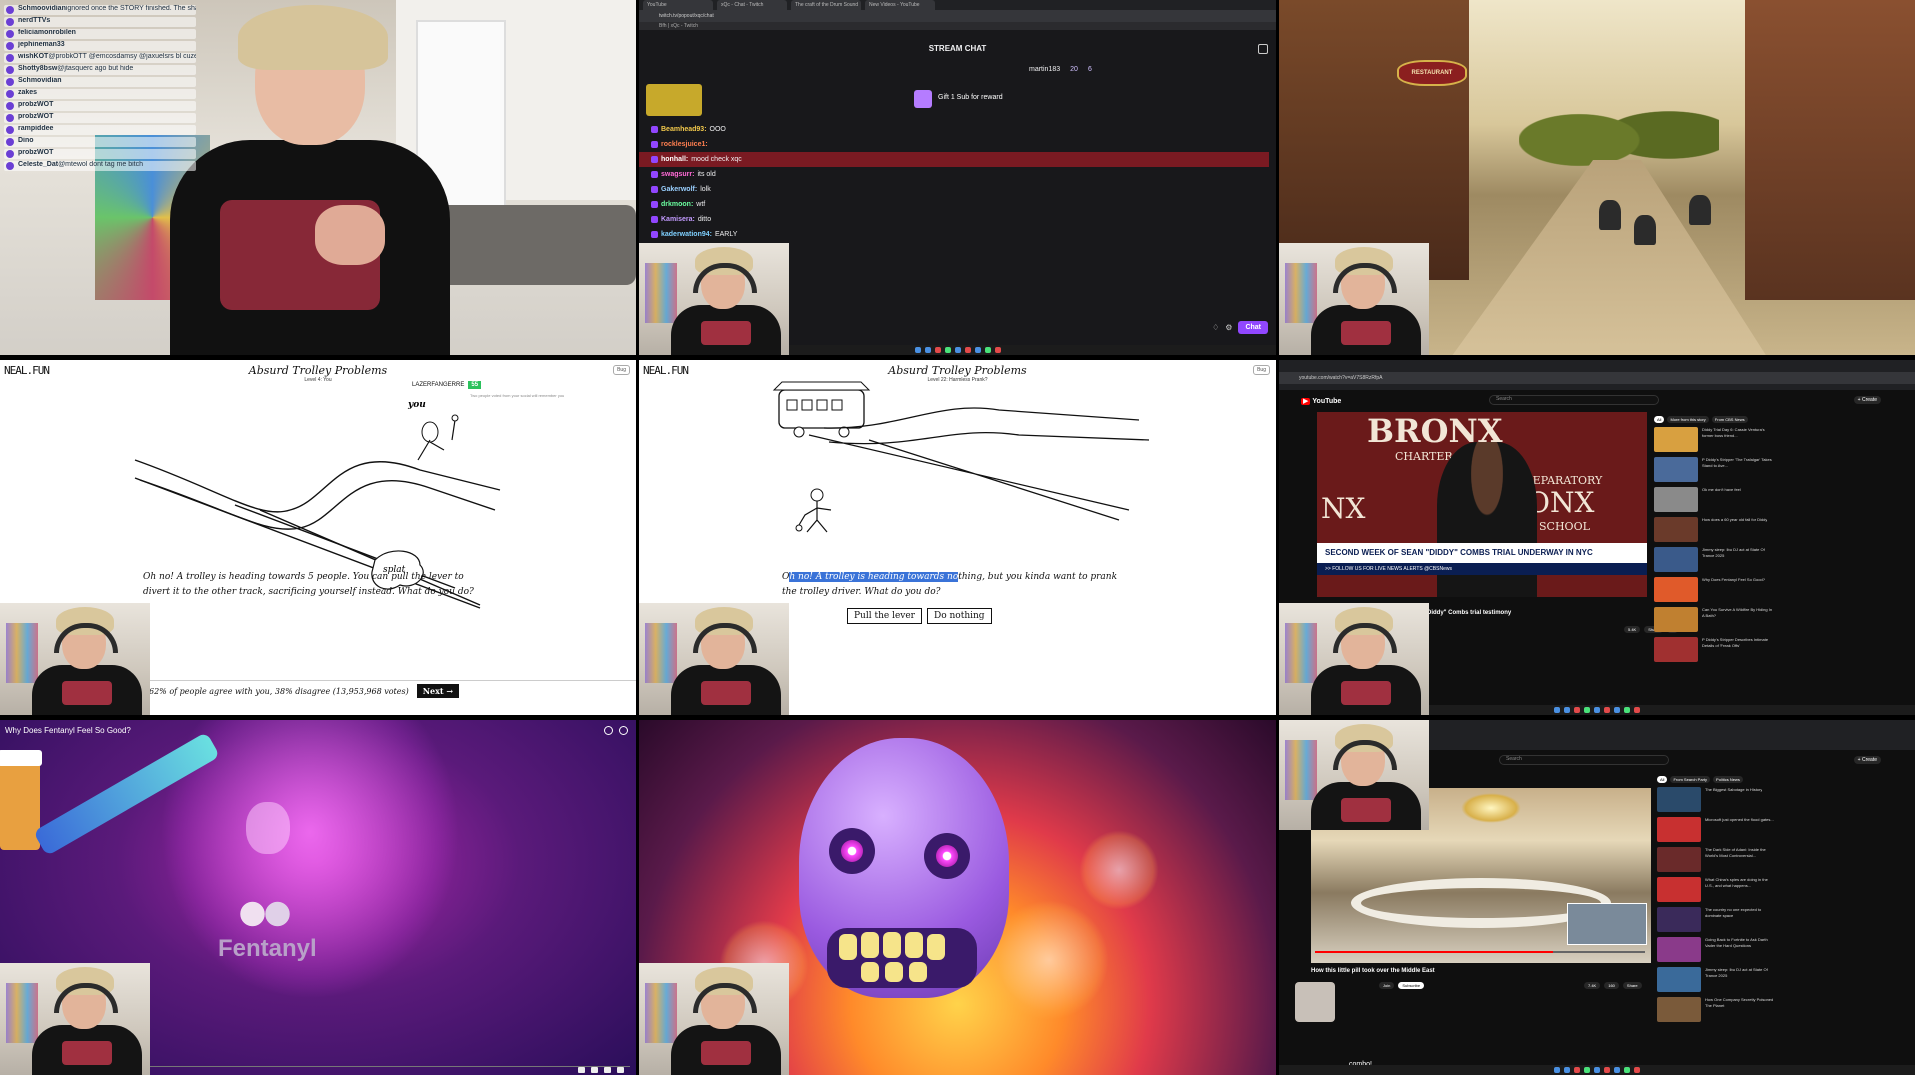 This screenshot has height=1075, width=1915. Describe the element at coordinates (1611, 985) in the screenshot. I see `dislike-count: 160` at that location.